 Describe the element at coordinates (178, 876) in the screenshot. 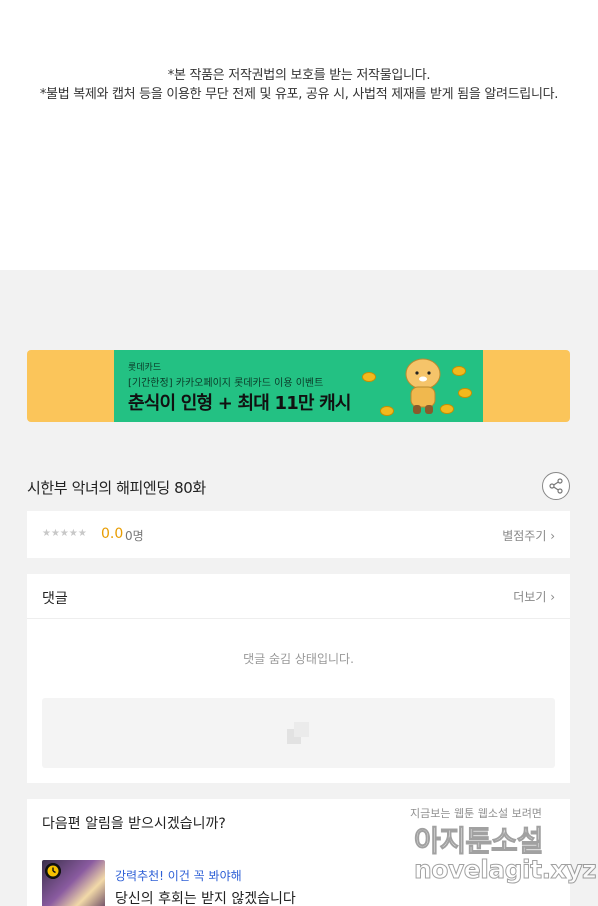

I see `recommended-badge: 강력추천! 이건 꼭 봐야해` at that location.